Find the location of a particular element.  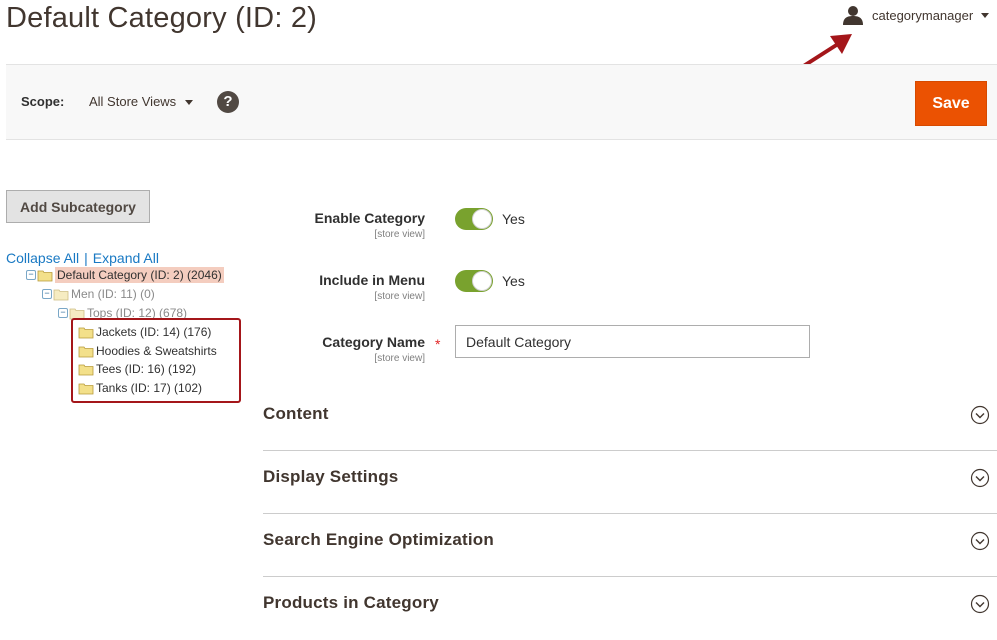

add-subcategory-button: Add Subcategory is located at coordinates (78, 206).